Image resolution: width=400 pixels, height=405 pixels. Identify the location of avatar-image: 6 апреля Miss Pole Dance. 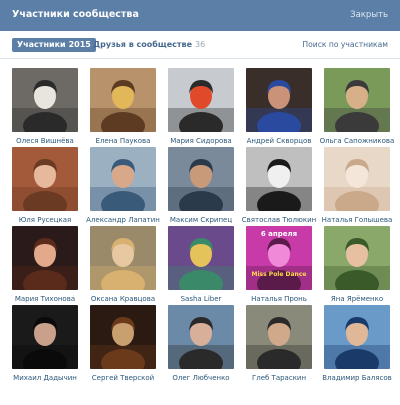
(279, 258).